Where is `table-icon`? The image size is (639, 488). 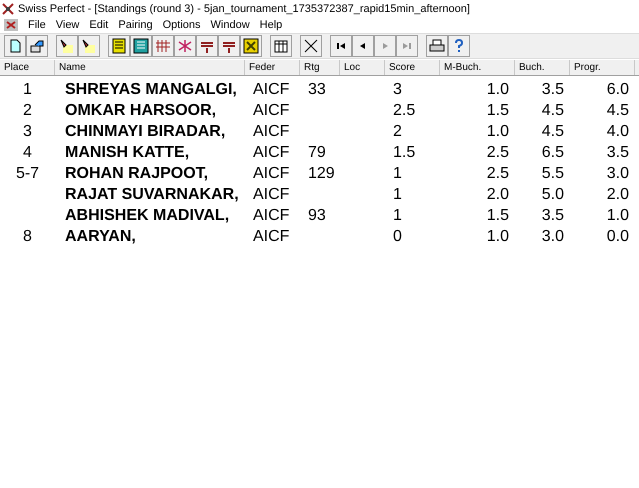
table-icon is located at coordinates (281, 46).